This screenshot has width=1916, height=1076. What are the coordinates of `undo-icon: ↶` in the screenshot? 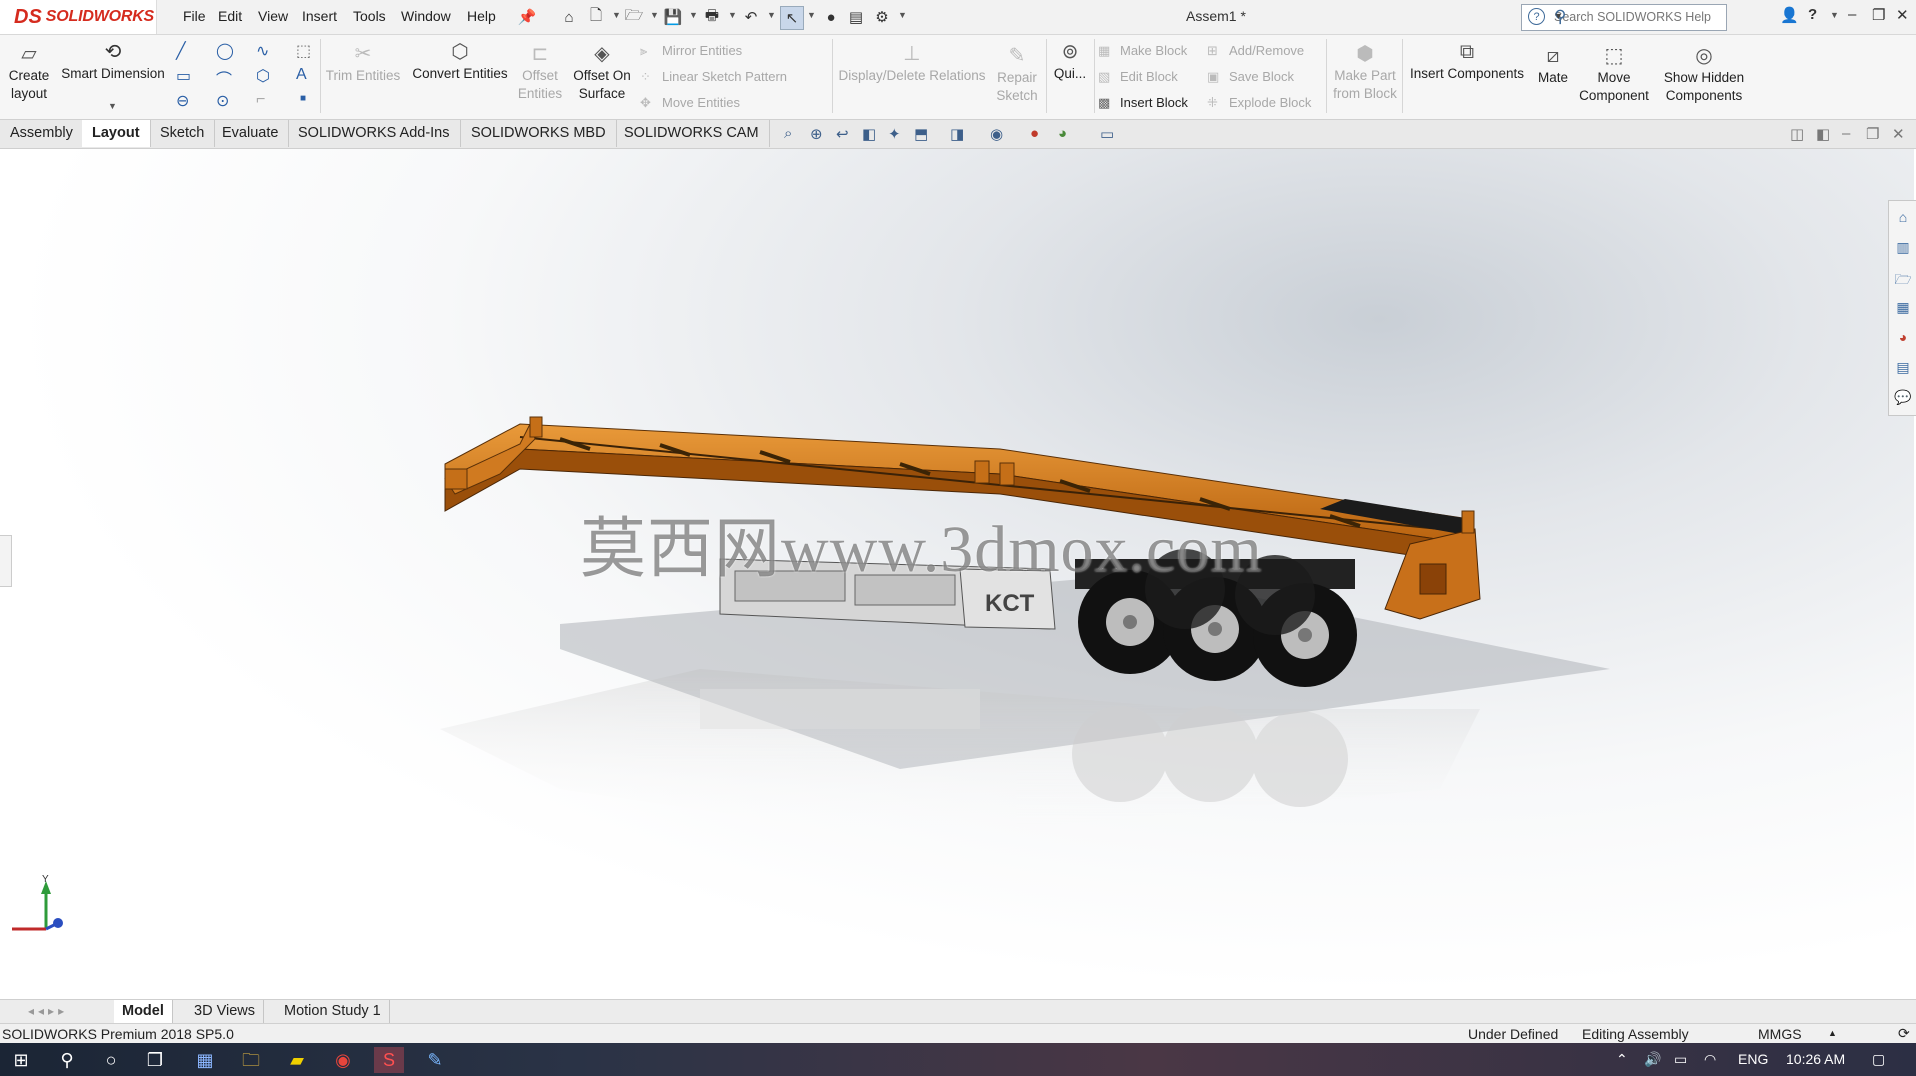 It's located at (751, 17).